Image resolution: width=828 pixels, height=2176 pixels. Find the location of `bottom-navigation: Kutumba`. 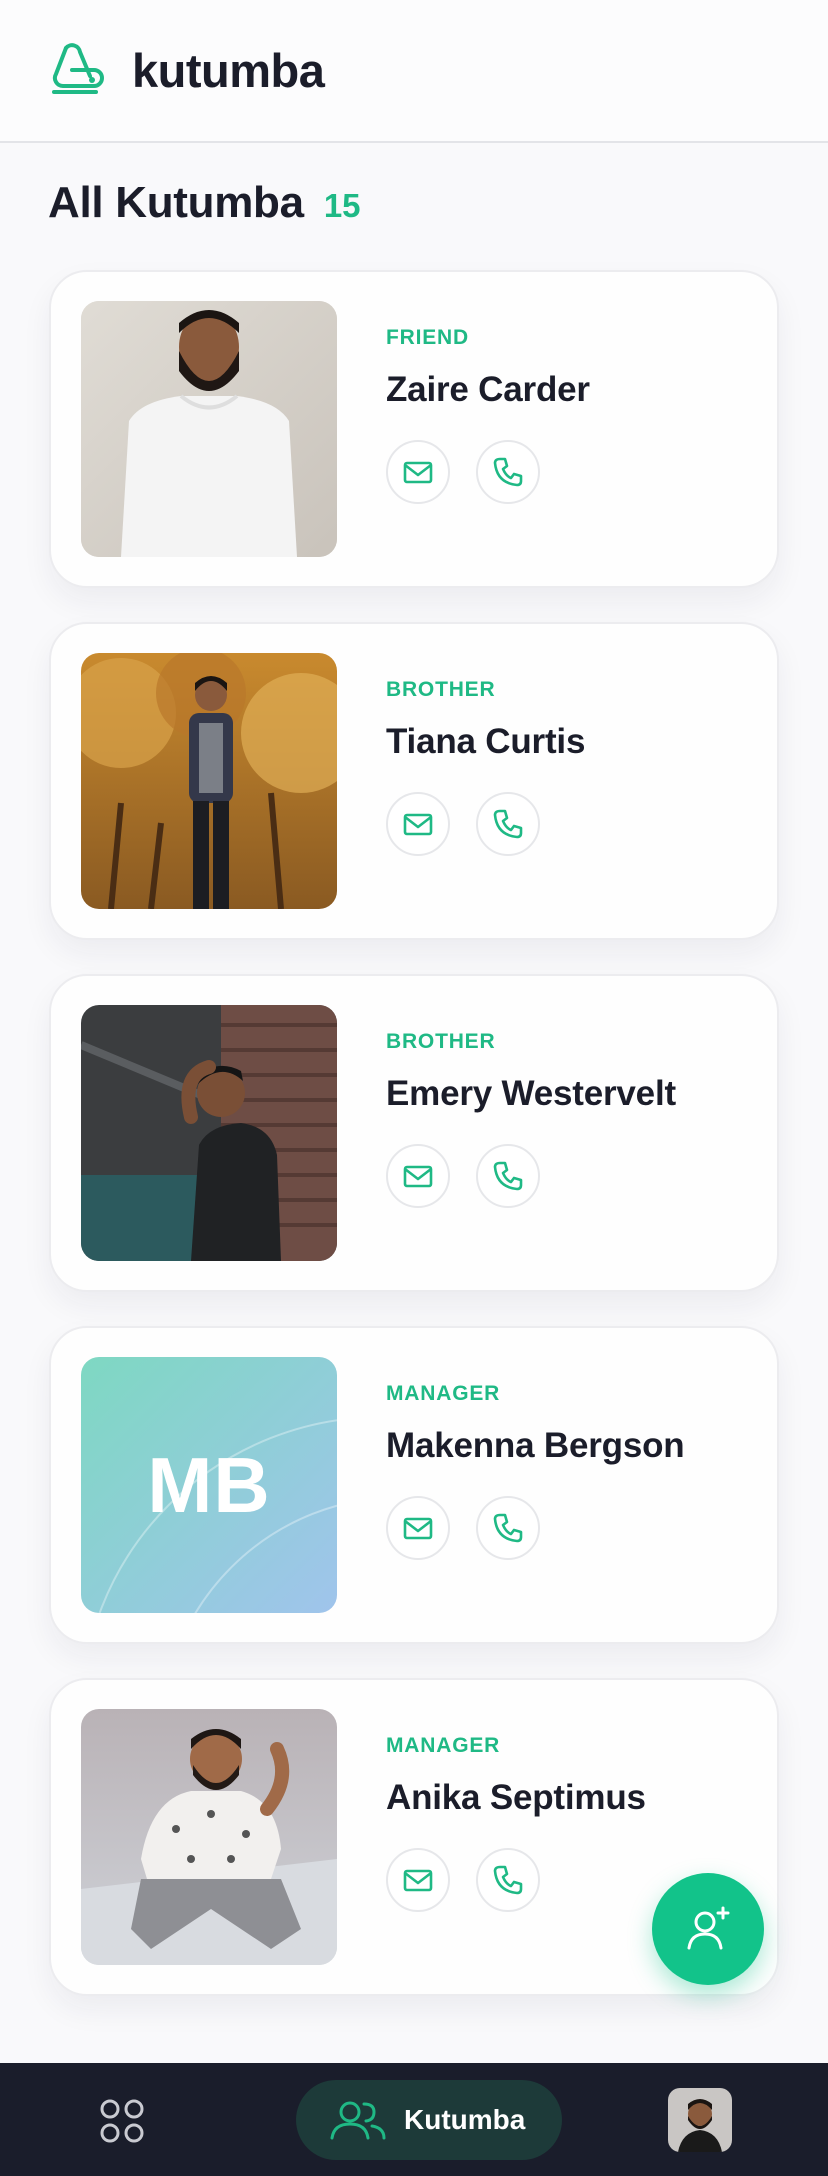

bottom-navigation: Kutumba is located at coordinates (414, 2119).